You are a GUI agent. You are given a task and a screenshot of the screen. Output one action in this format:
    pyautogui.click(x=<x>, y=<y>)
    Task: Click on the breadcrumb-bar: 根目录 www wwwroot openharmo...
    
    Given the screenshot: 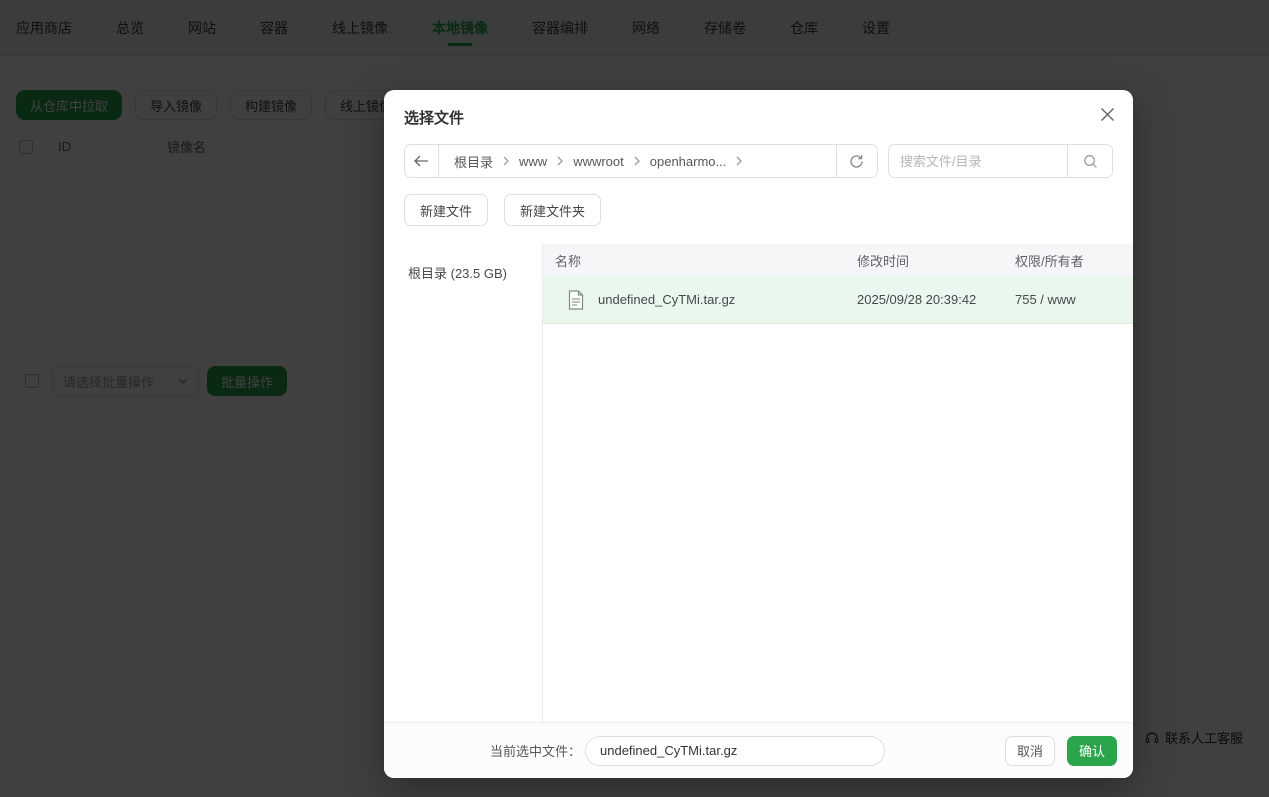 What is the action you would take?
    pyautogui.click(x=641, y=161)
    